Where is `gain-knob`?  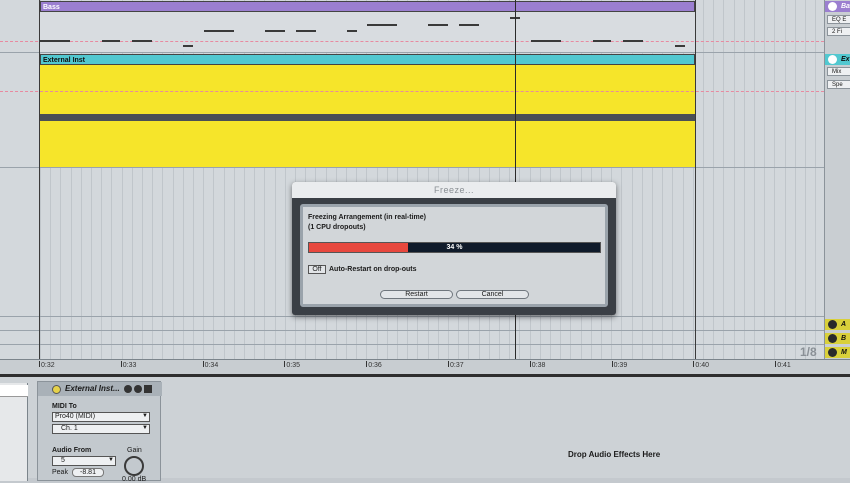
gain-knob is located at coordinates (134, 466).